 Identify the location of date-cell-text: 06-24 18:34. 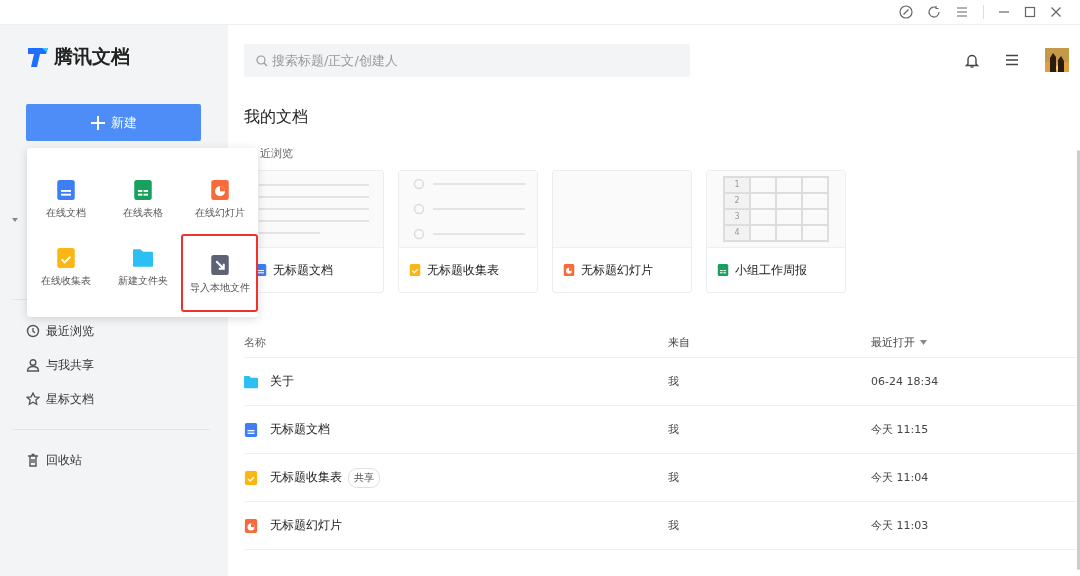
(905, 381).